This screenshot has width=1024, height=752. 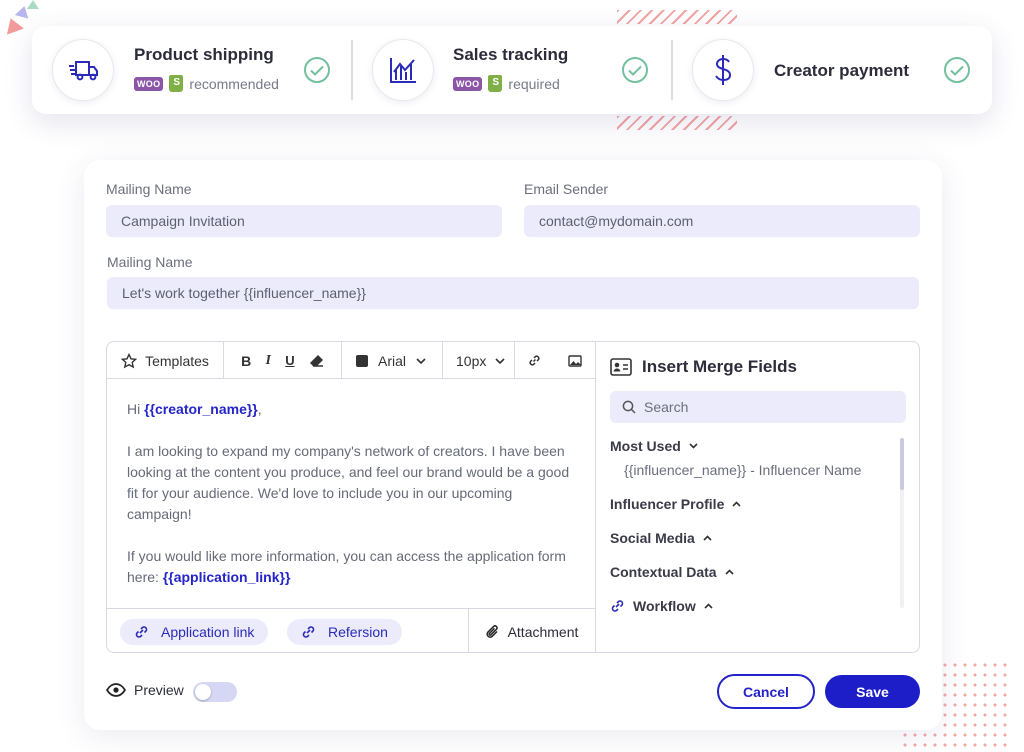 What do you see at coordinates (268, 361) in the screenshot?
I see `italic-button: I` at bounding box center [268, 361].